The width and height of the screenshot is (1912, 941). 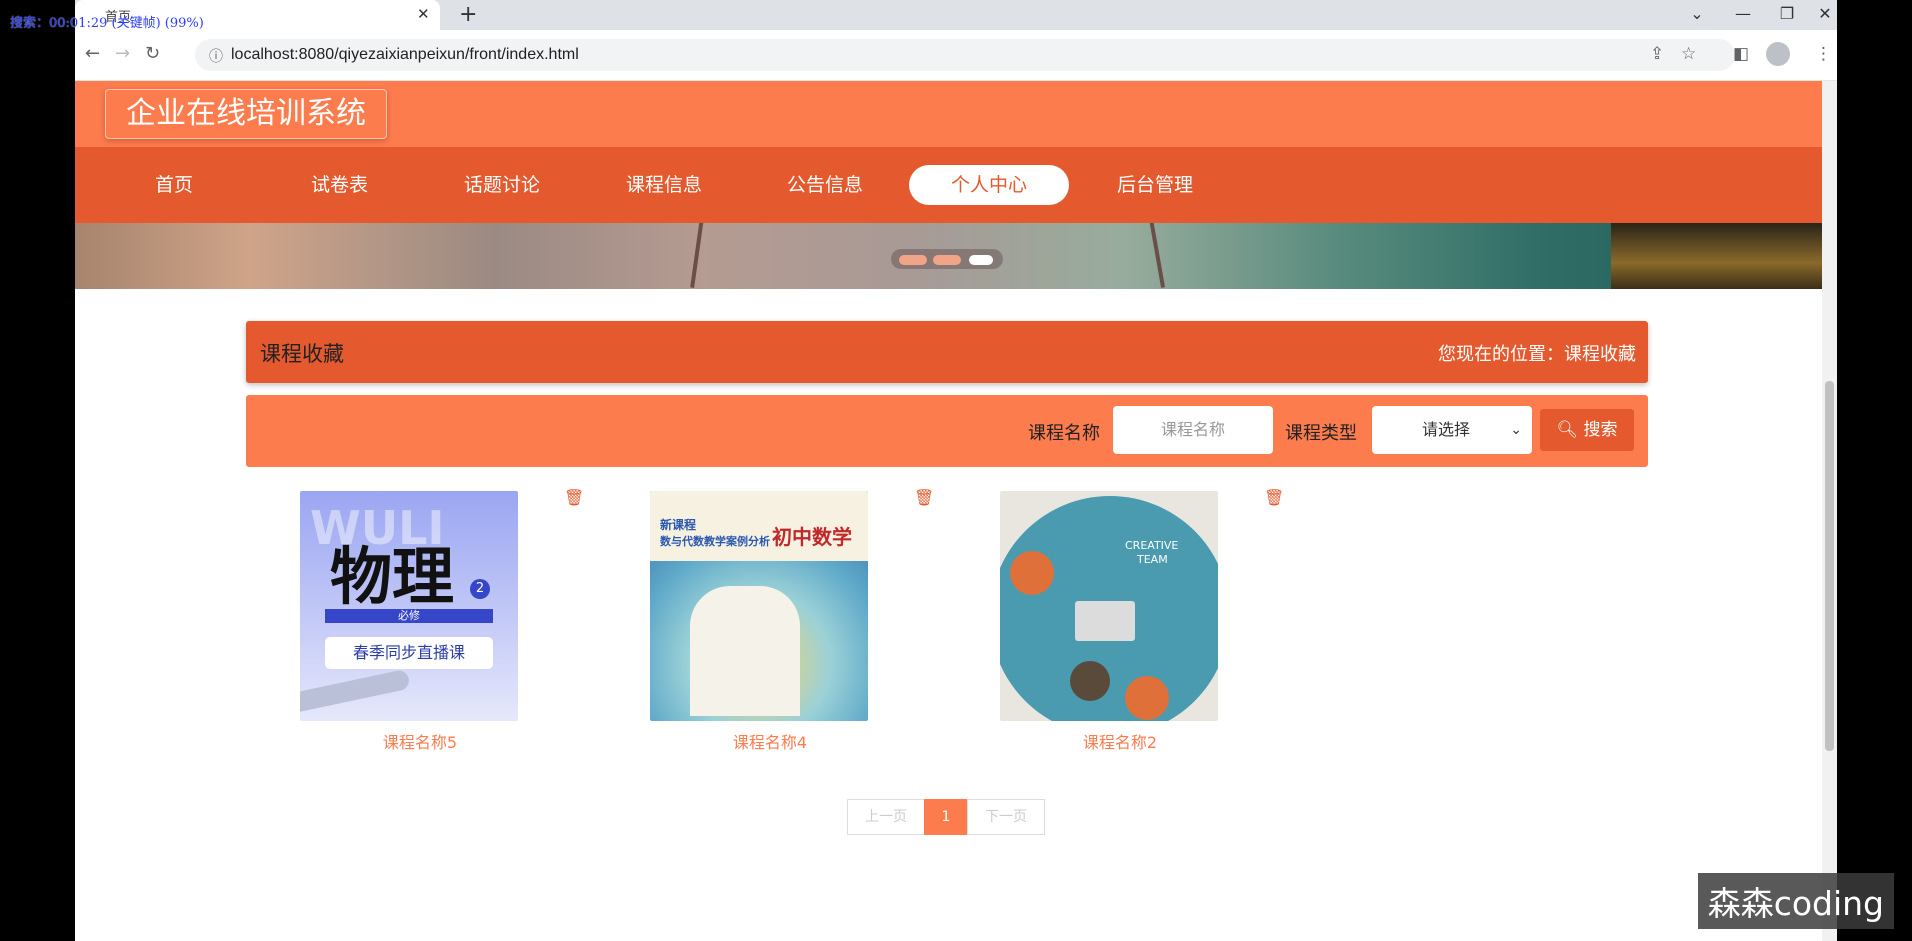 What do you see at coordinates (745, 651) in the screenshot?
I see `number-one-illustration` at bounding box center [745, 651].